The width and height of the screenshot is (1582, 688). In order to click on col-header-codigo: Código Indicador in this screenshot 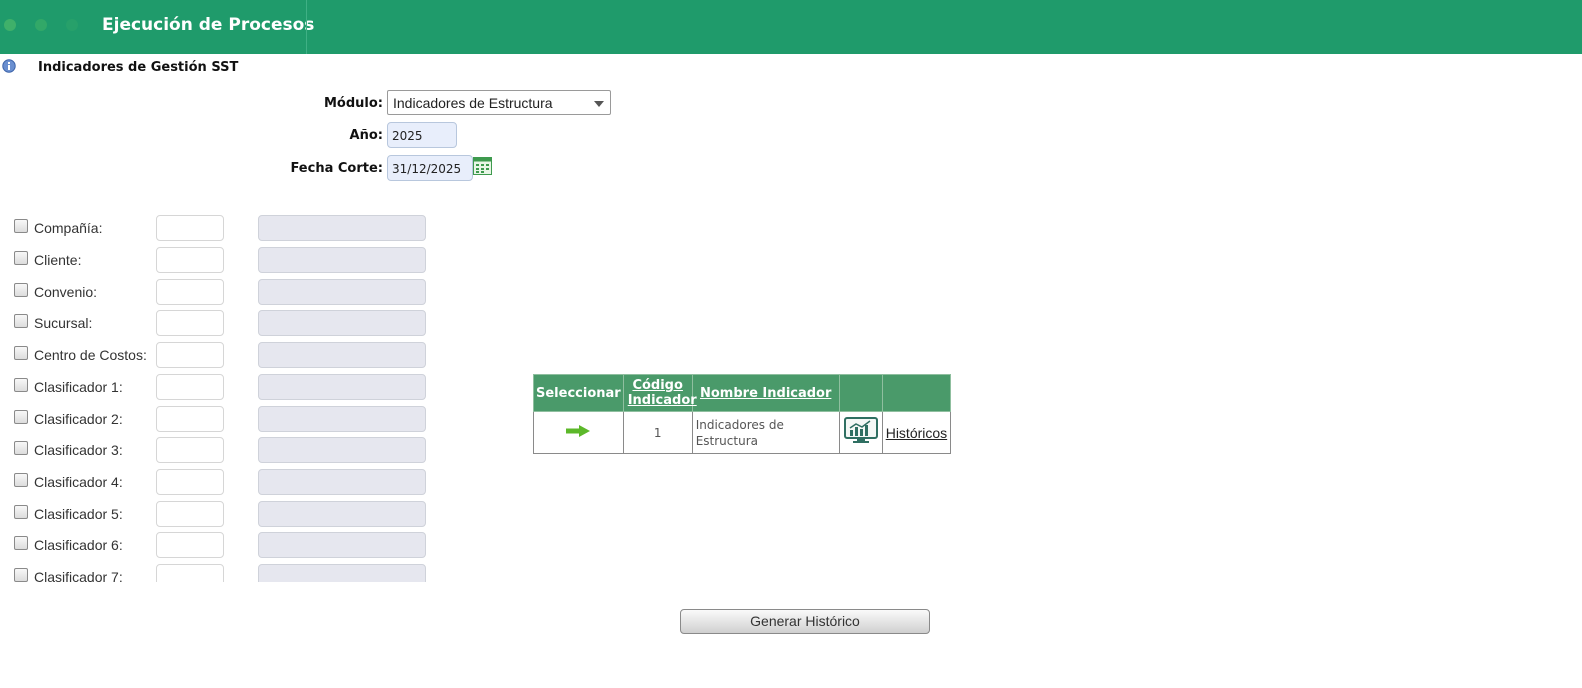, I will do `click(659, 393)`.